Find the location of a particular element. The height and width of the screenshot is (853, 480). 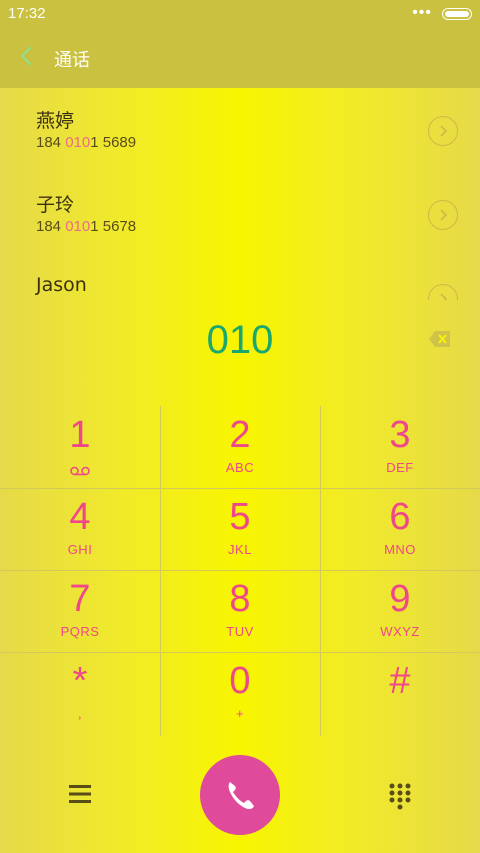

menu-icon is located at coordinates (80, 794).